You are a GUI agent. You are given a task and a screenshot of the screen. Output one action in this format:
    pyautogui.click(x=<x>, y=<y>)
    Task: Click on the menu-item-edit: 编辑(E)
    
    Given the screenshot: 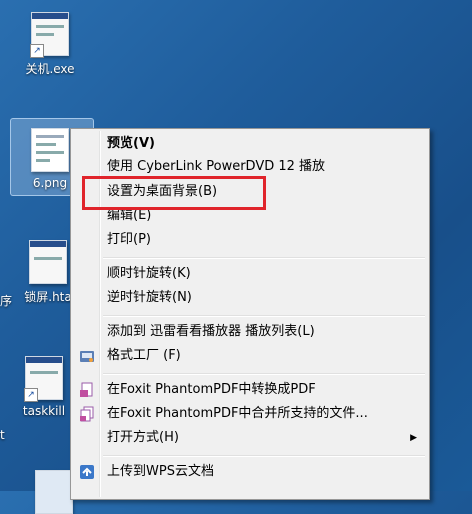 What is the action you would take?
    pyautogui.click(x=250, y=216)
    